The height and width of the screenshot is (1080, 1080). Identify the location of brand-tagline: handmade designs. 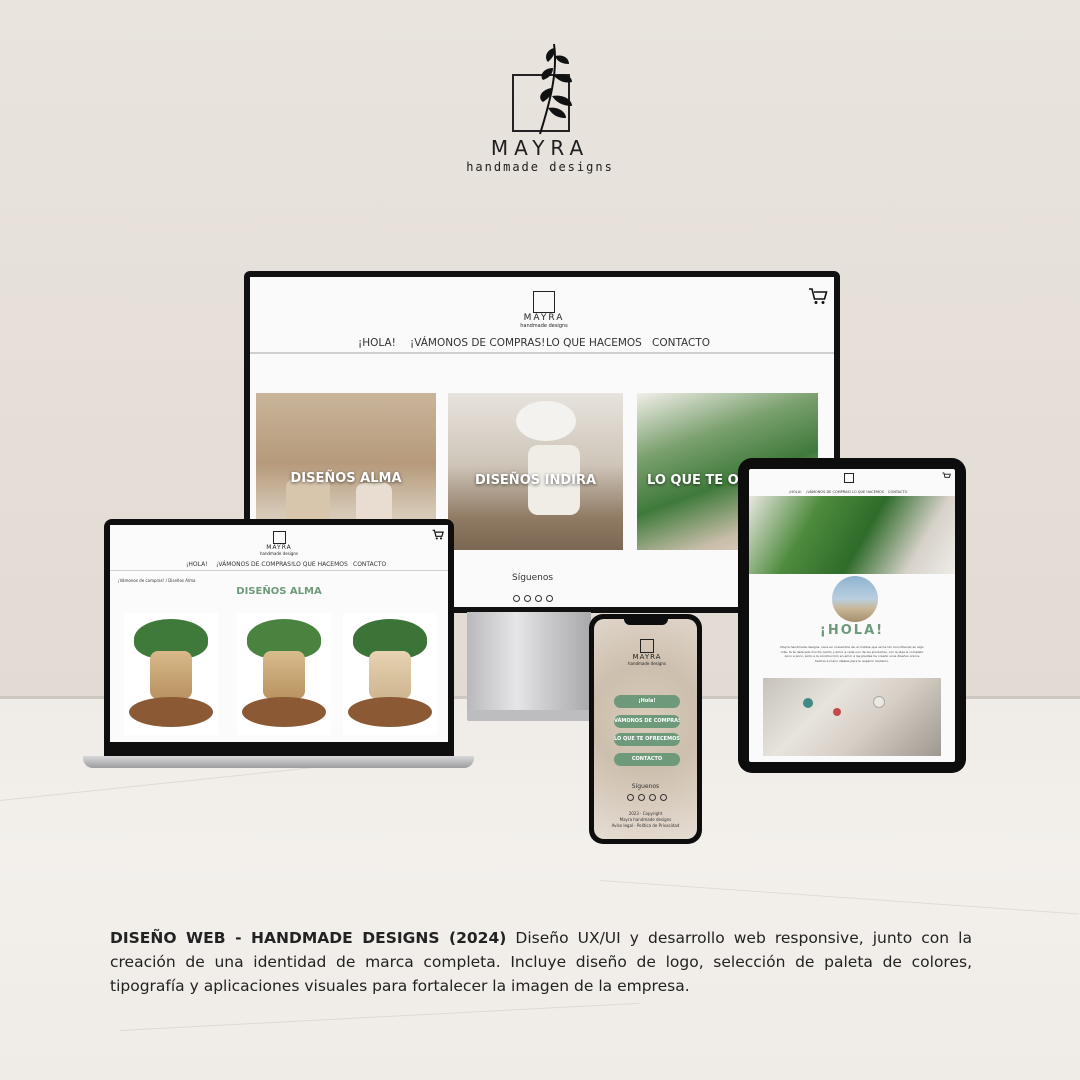
(540, 167).